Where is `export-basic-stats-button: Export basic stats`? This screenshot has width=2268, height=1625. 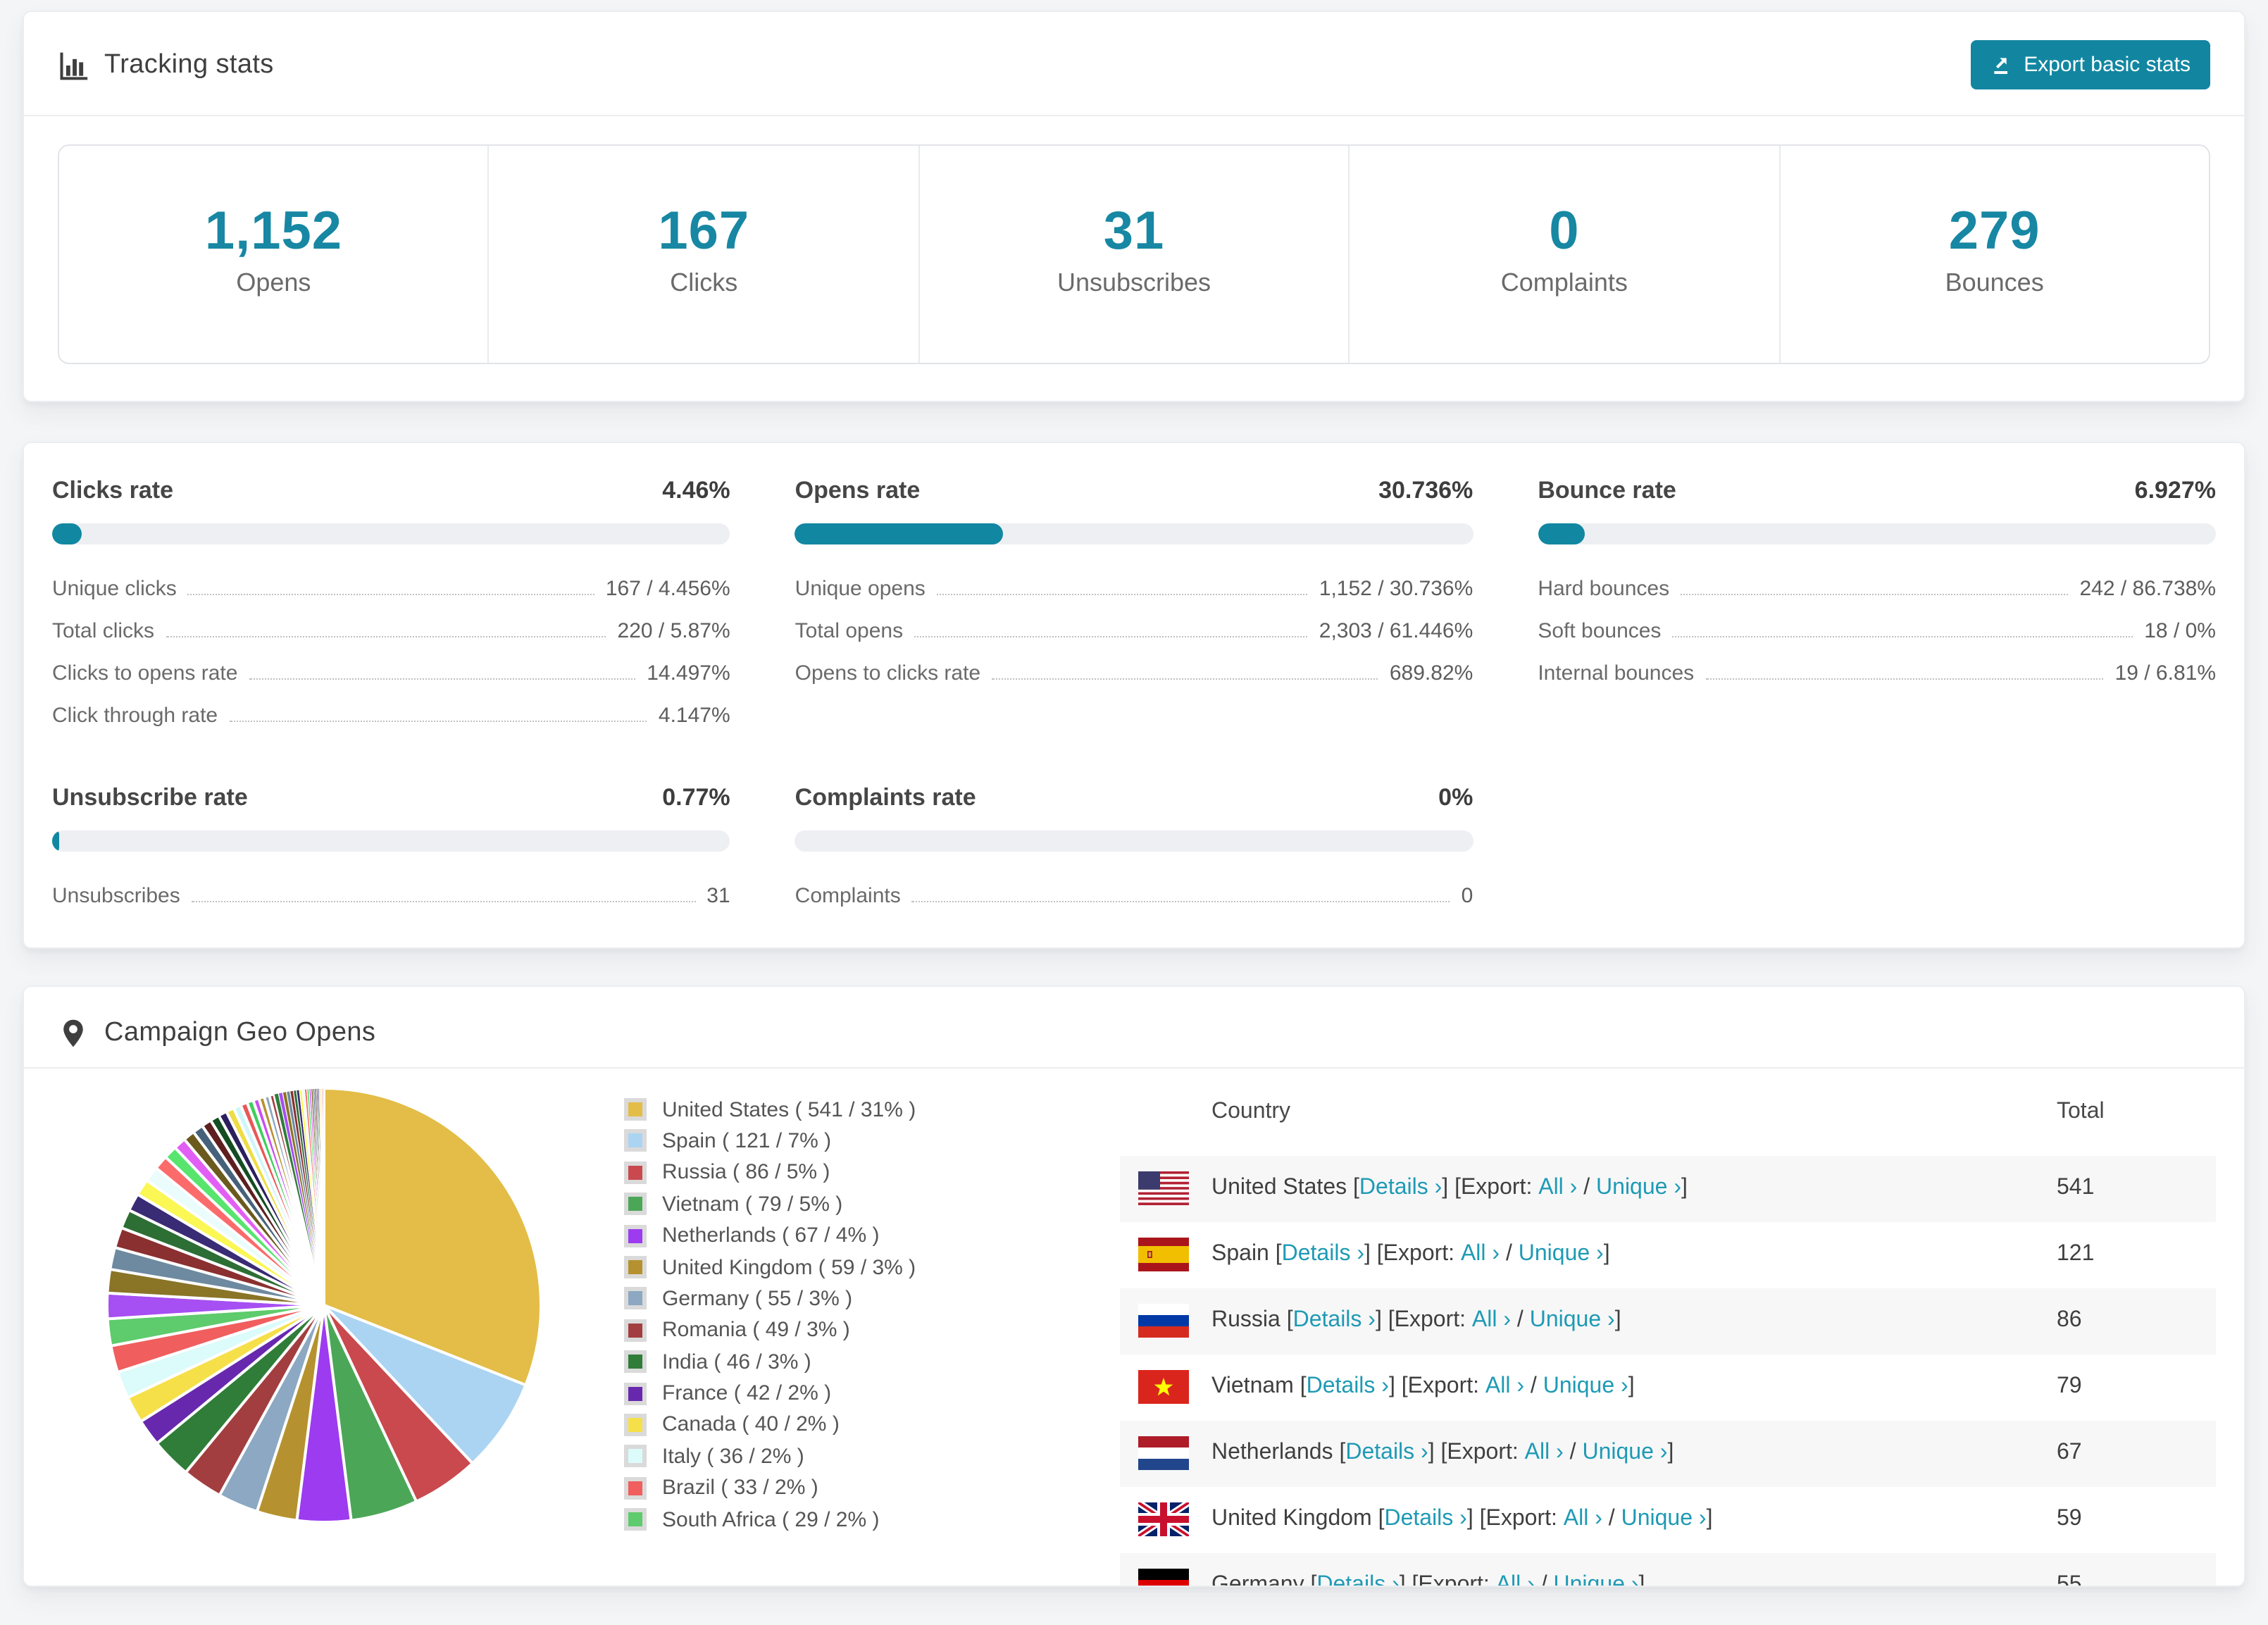
export-basic-stats-button: Export basic stats is located at coordinates (2090, 64).